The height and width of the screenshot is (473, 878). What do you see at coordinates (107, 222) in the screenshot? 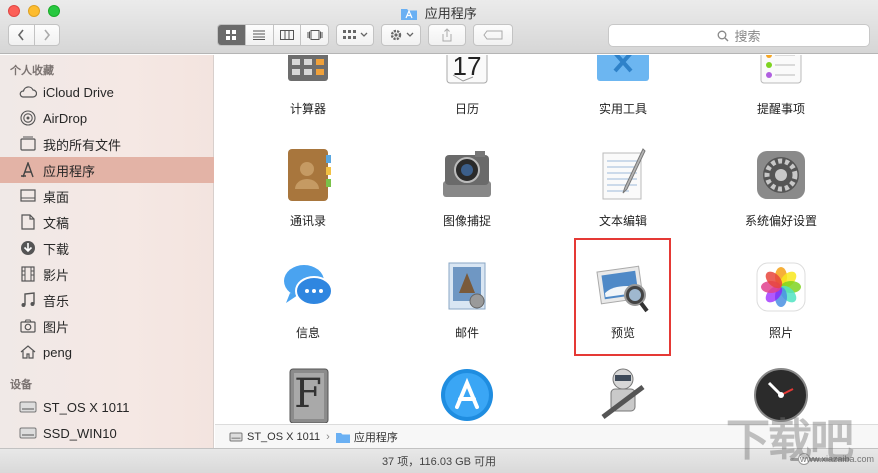
I see `sidebar-item-documents: 文稿` at bounding box center [107, 222].